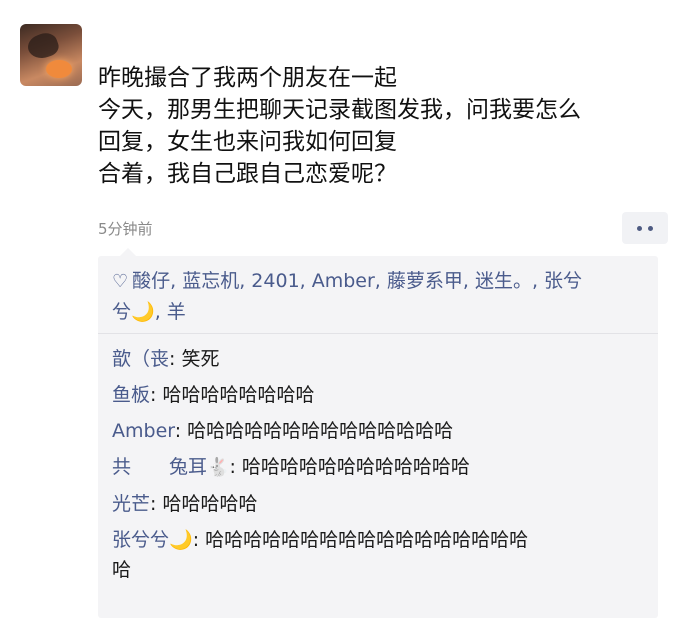 The width and height of the screenshot is (690, 618). Describe the element at coordinates (120, 281) in the screenshot. I see `heart-outline-icon: ♡` at that location.